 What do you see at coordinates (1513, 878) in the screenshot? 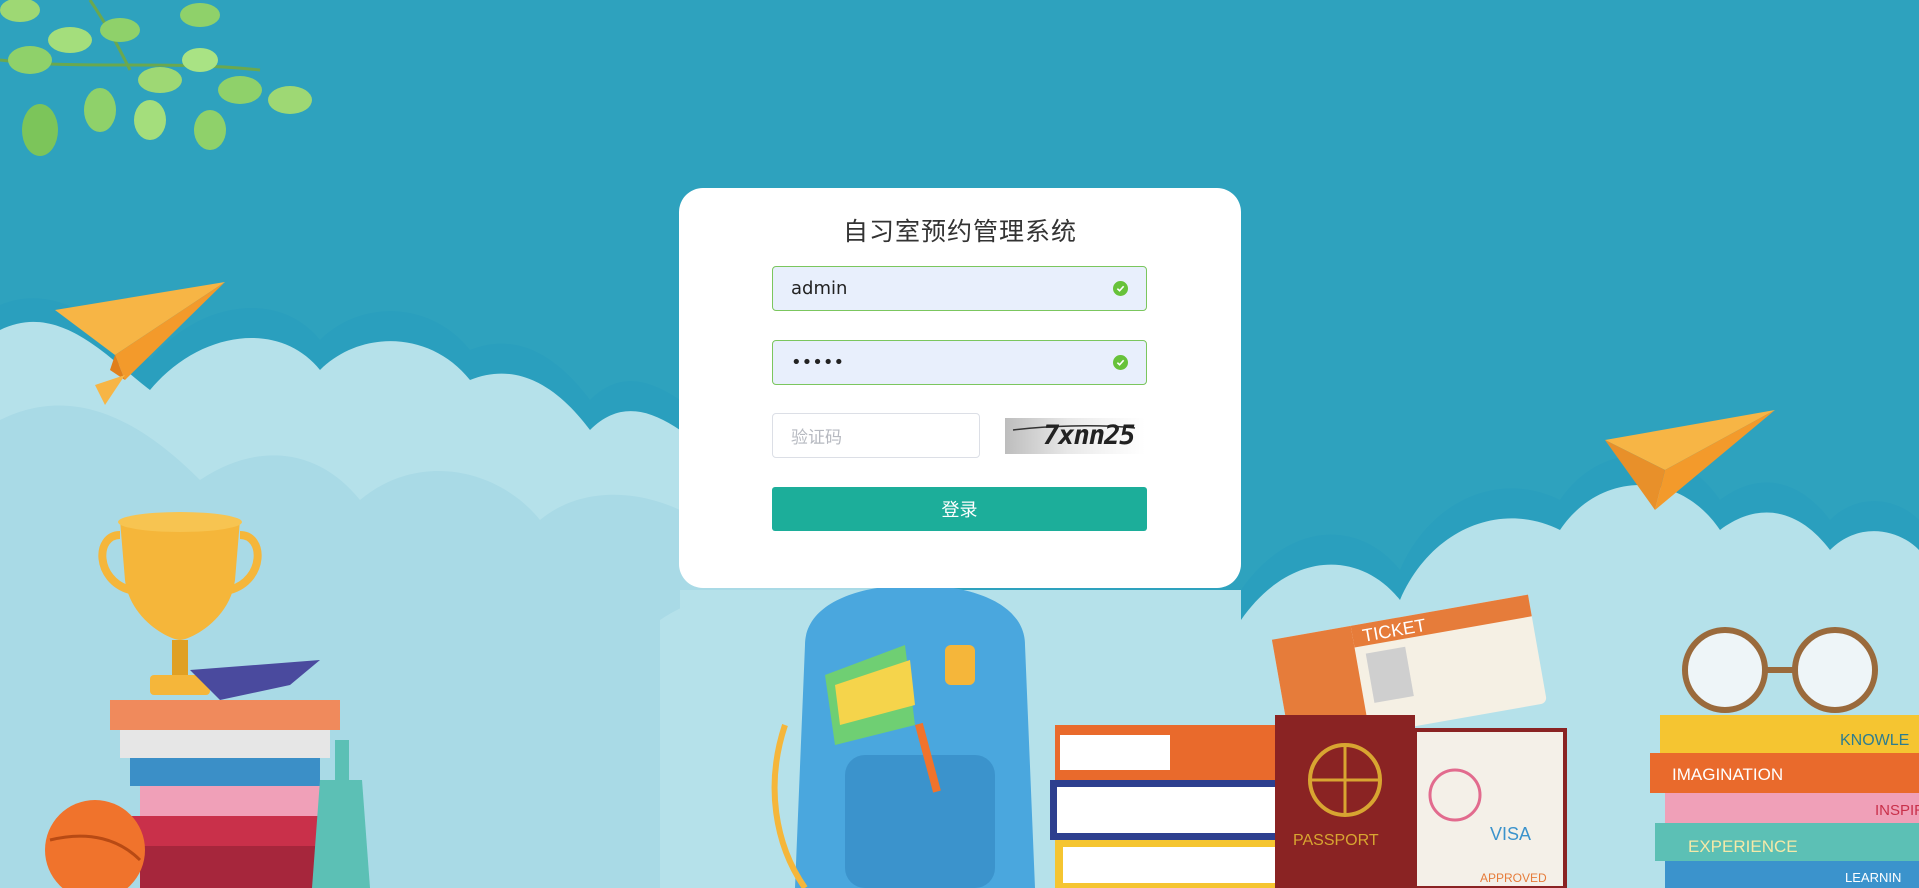
I see `approved-label: APPROVED` at bounding box center [1513, 878].